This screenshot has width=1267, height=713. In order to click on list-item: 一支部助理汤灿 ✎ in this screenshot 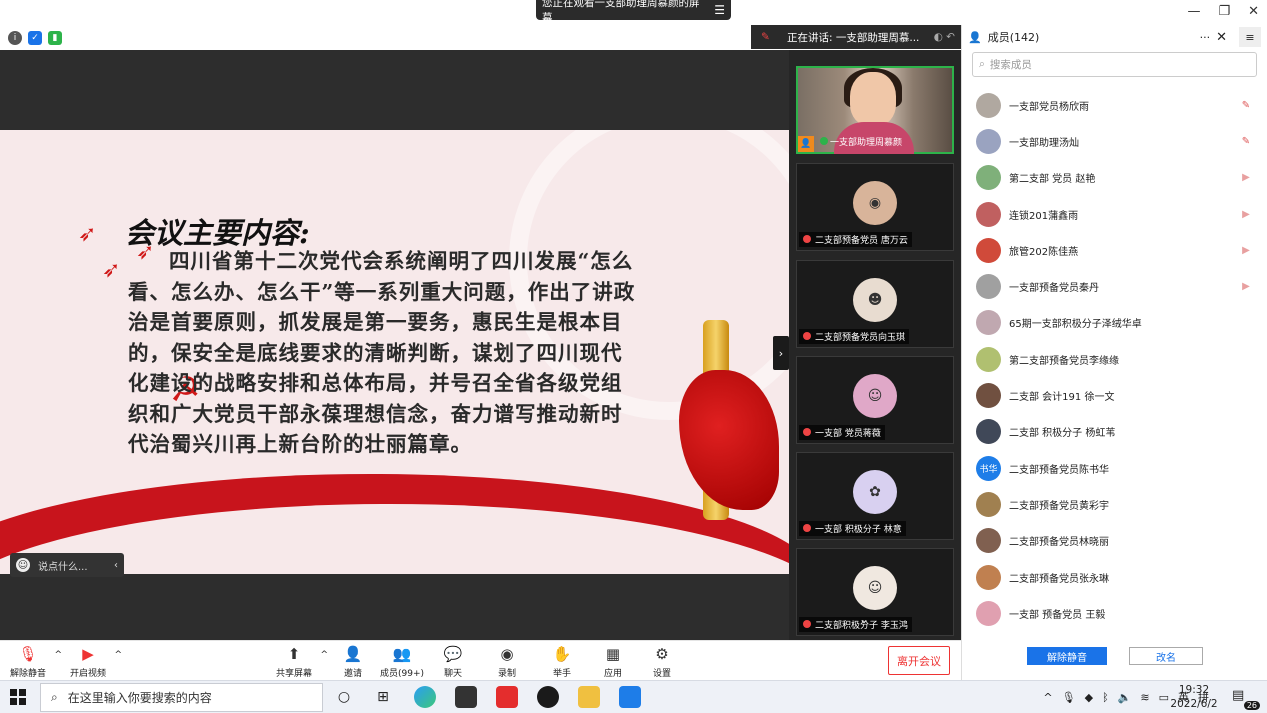, I will do `click(1114, 141)`.